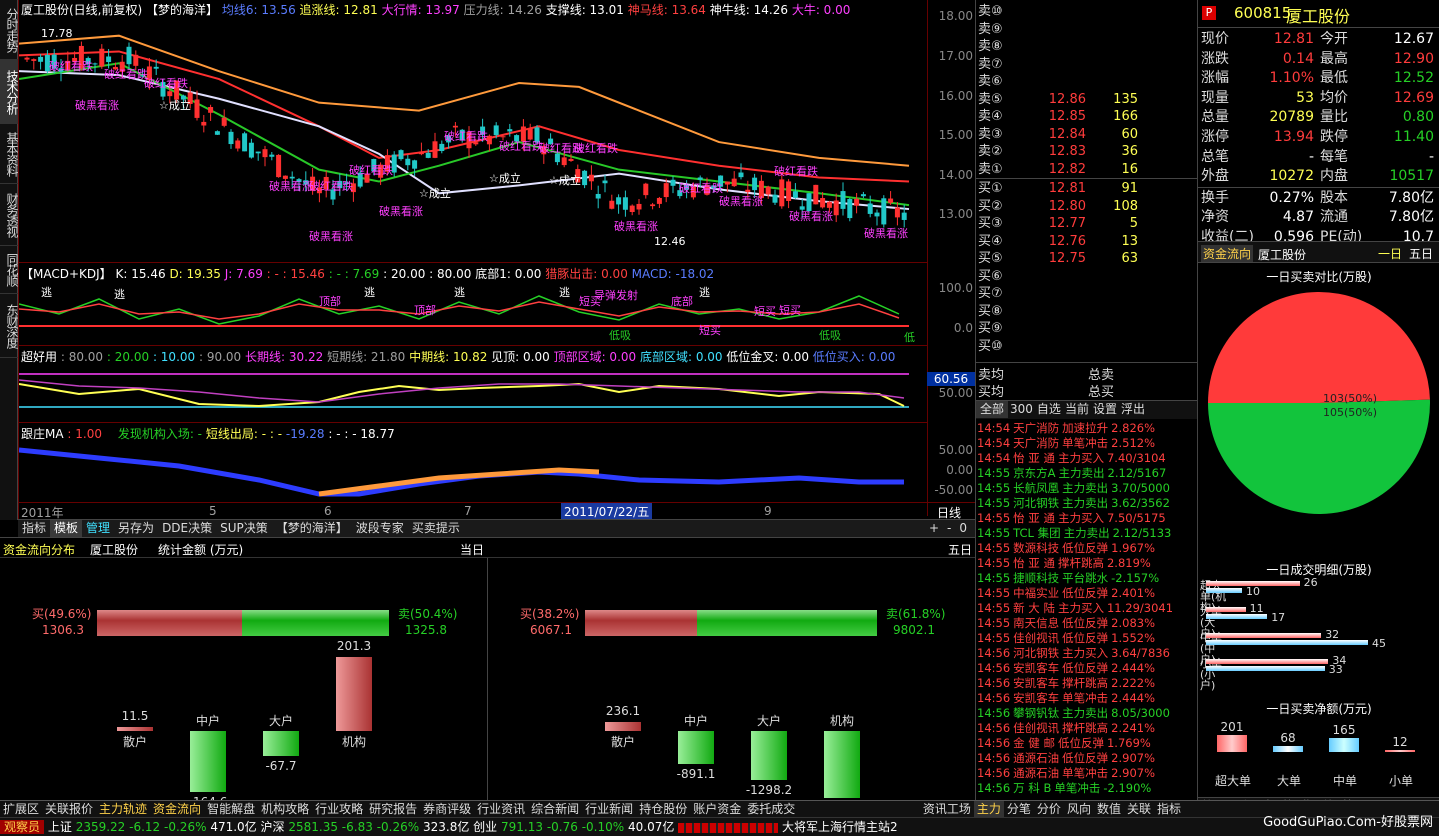  Describe the element at coordinates (1087, 117) in the screenshot. I see `ask-row: 卖④ 12.85 166` at that location.